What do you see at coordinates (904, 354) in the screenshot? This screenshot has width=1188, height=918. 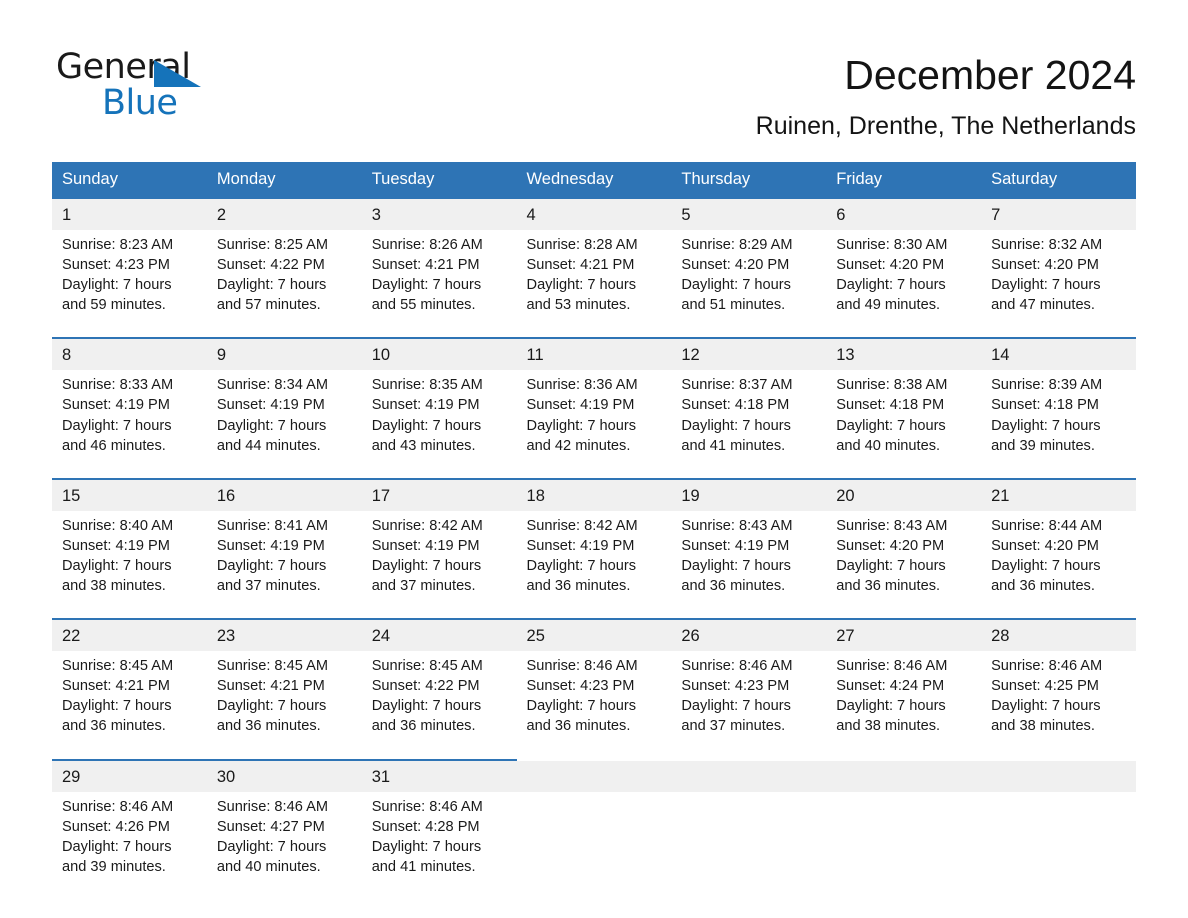 I see `day-cell-number: 13` at bounding box center [904, 354].